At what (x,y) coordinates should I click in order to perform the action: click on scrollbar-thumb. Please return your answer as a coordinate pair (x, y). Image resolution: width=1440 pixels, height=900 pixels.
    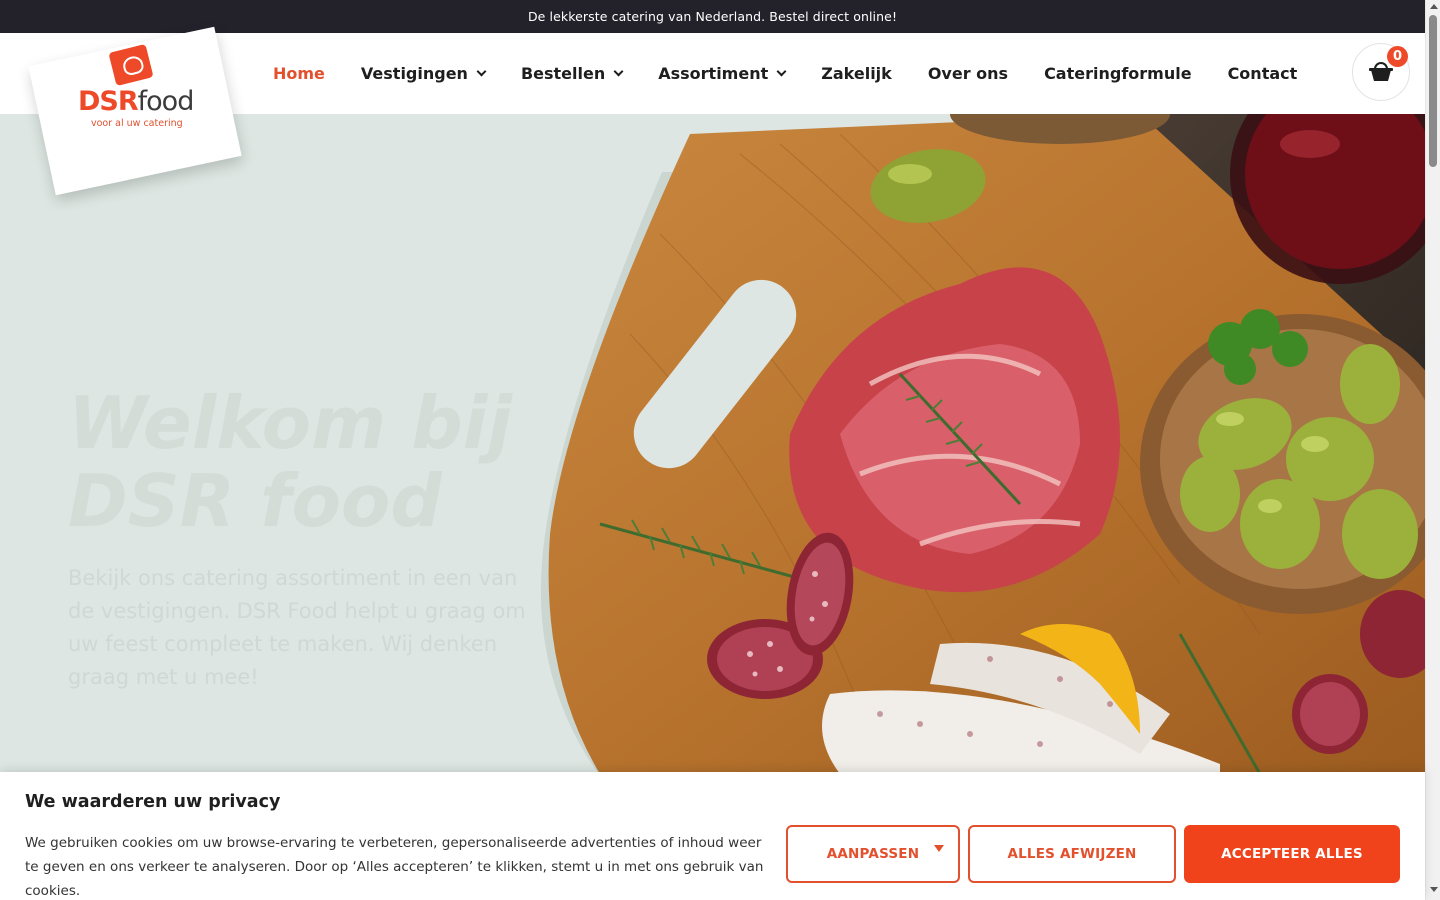
    Looking at the image, I should click on (1433, 91).